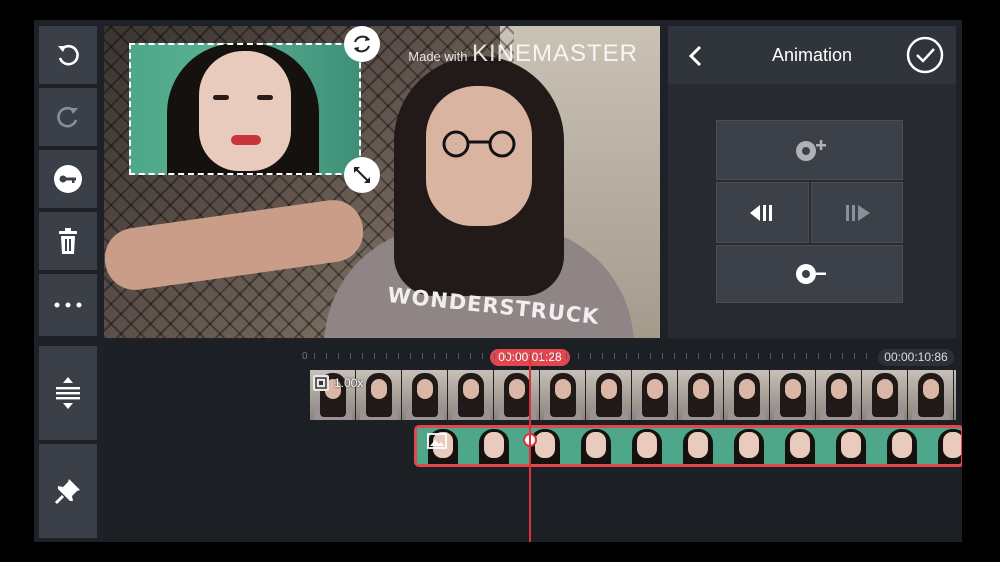 This screenshot has width=1000, height=562. I want to click on ruler-start-label: 0, so click(305, 356).